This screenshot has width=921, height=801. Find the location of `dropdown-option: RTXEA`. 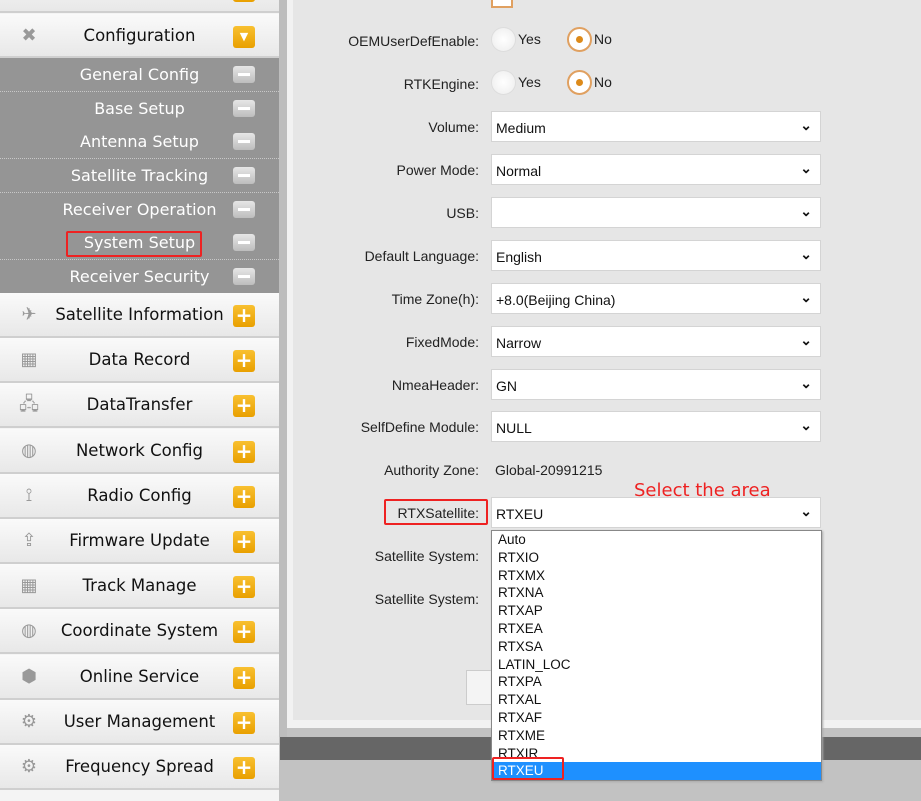

dropdown-option: RTXEA is located at coordinates (656, 629).